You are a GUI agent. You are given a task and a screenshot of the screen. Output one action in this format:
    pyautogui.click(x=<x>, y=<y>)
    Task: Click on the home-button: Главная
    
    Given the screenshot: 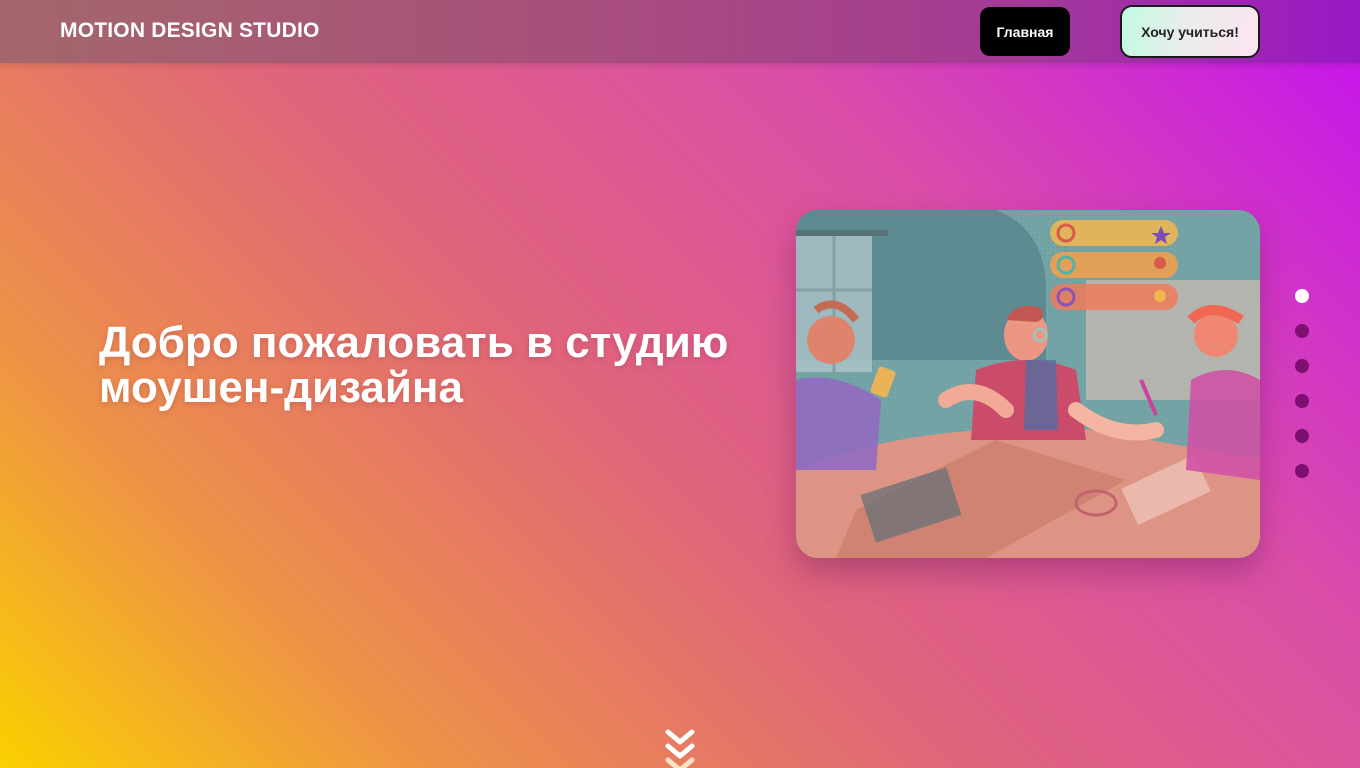 What is the action you would take?
    pyautogui.click(x=1025, y=31)
    